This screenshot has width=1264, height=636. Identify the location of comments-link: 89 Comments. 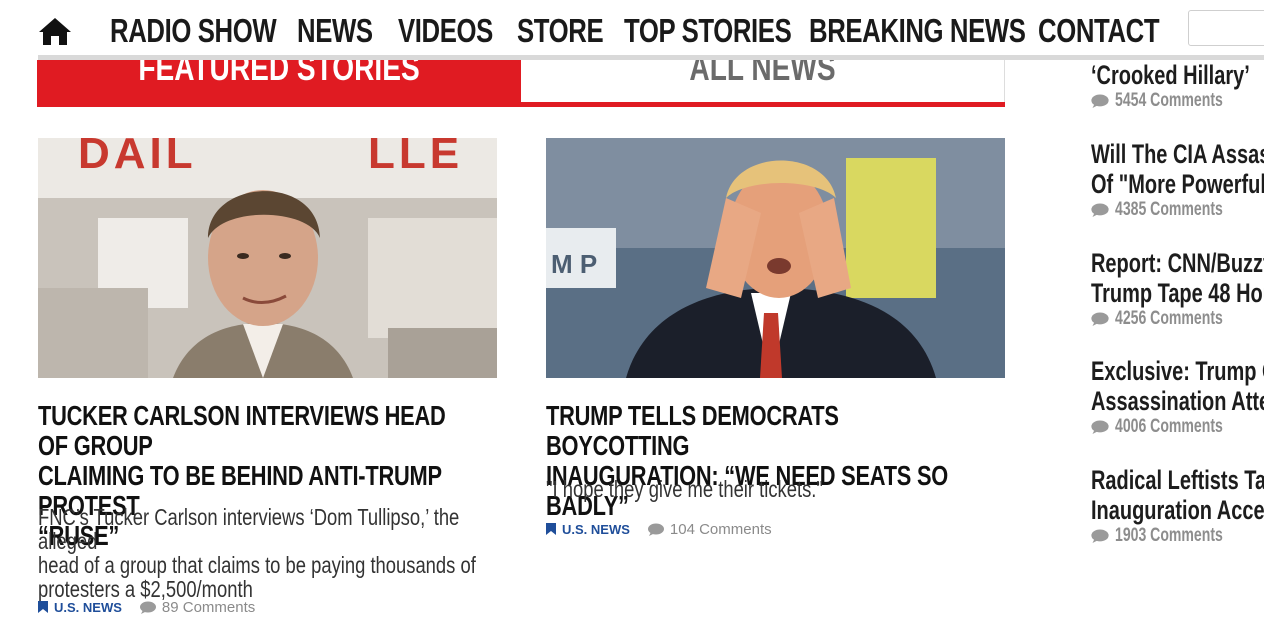
(197, 607).